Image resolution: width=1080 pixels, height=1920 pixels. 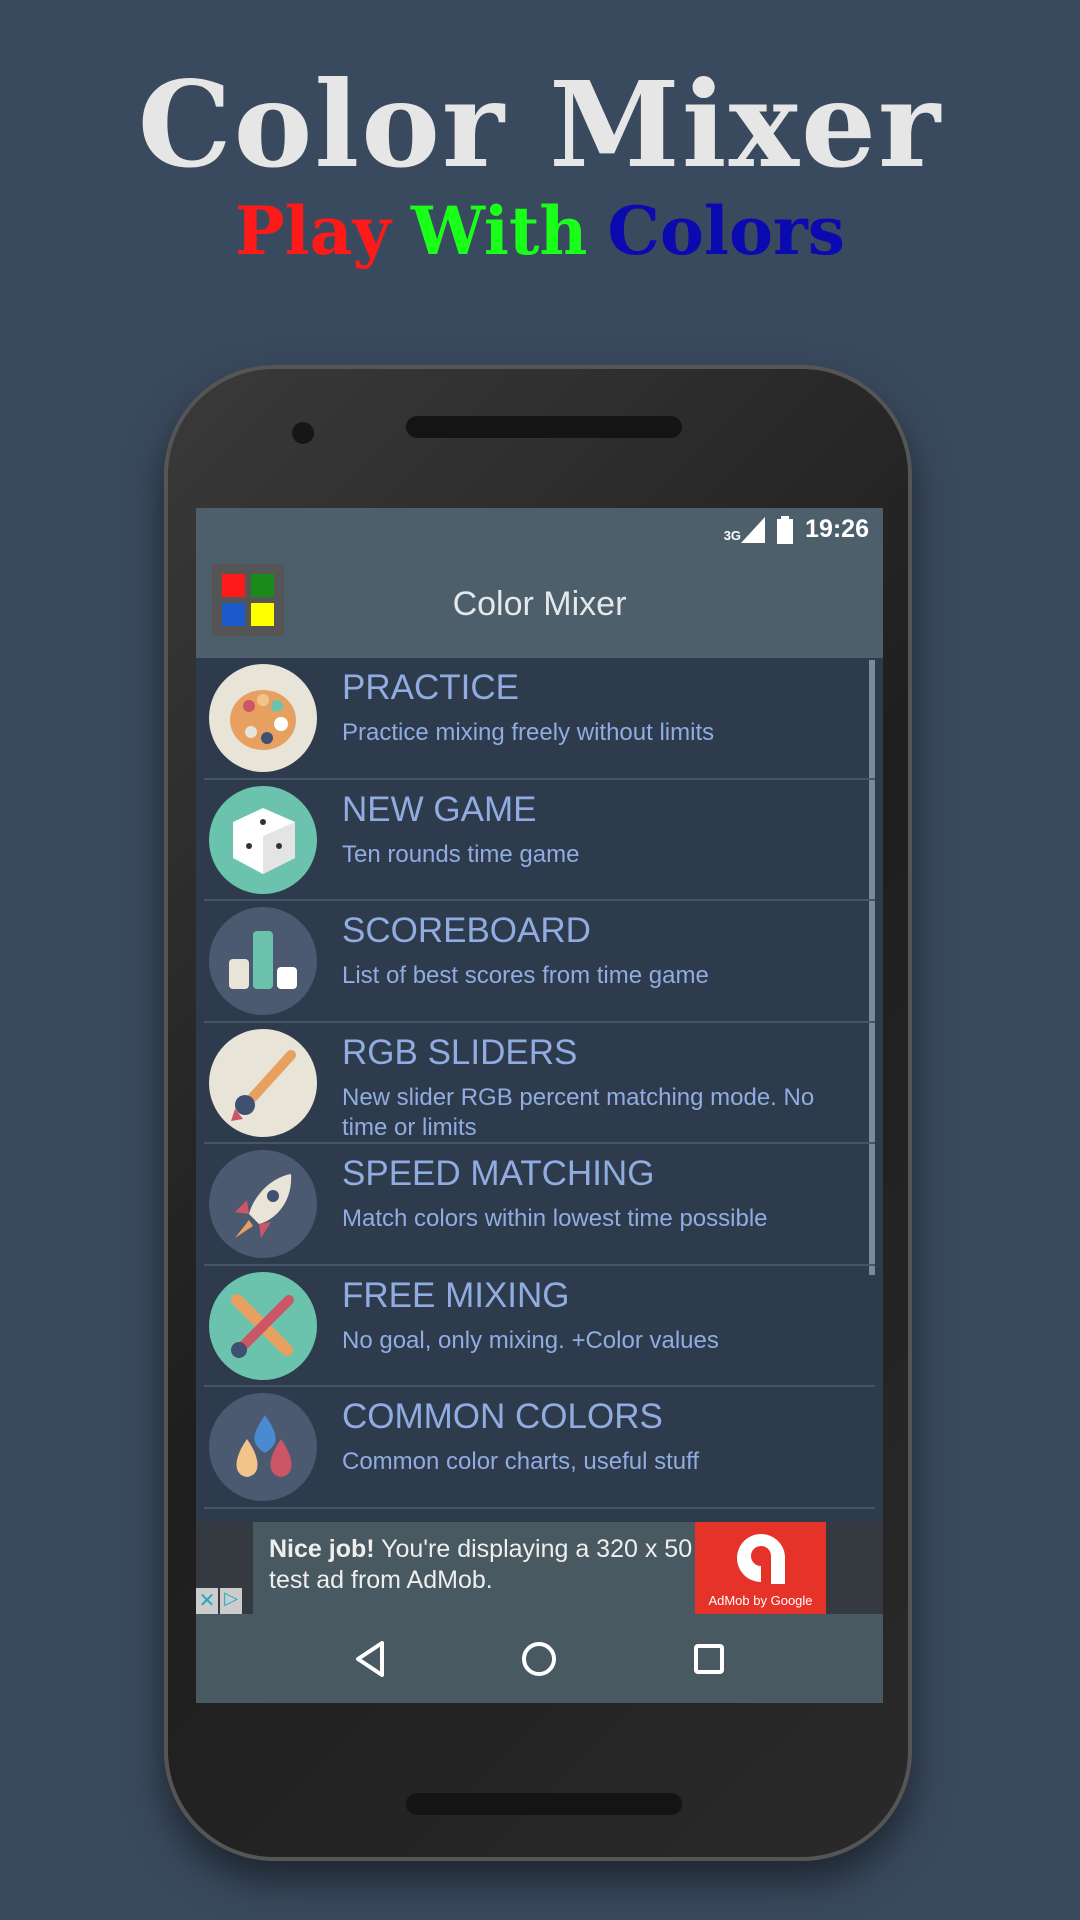 What do you see at coordinates (263, 839) in the screenshot?
I see `dice-icon` at bounding box center [263, 839].